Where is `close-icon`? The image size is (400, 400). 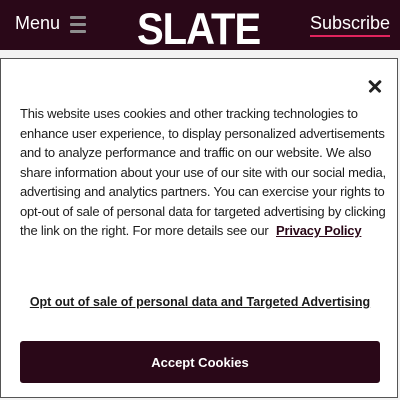 close-icon is located at coordinates (375, 86).